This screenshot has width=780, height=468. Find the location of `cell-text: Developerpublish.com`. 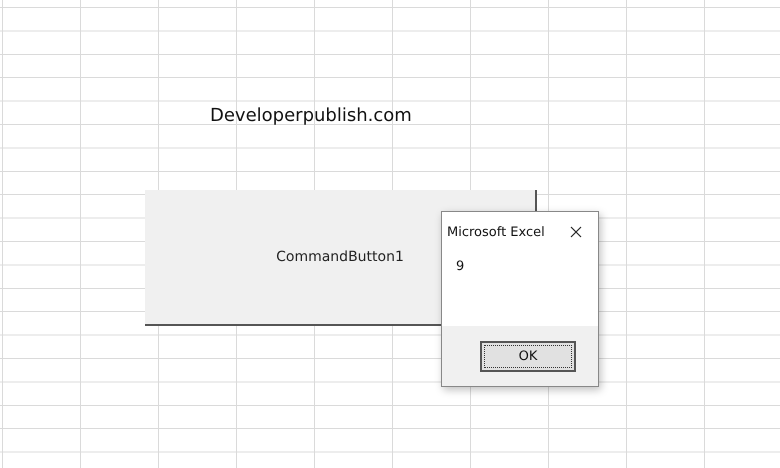

cell-text: Developerpublish.com is located at coordinates (311, 116).